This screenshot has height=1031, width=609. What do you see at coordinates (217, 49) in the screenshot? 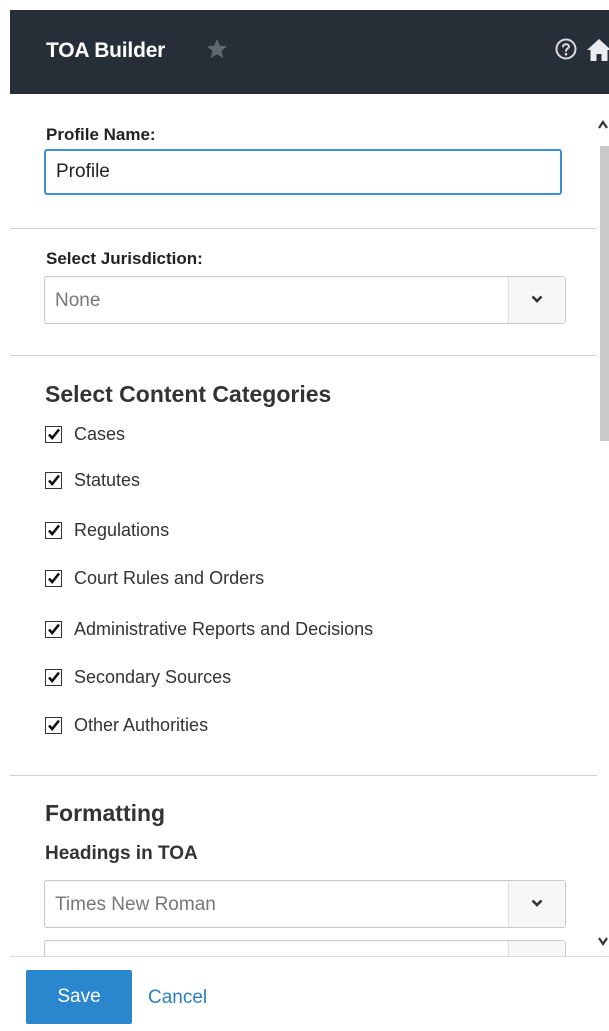
I see `star-icon` at bounding box center [217, 49].